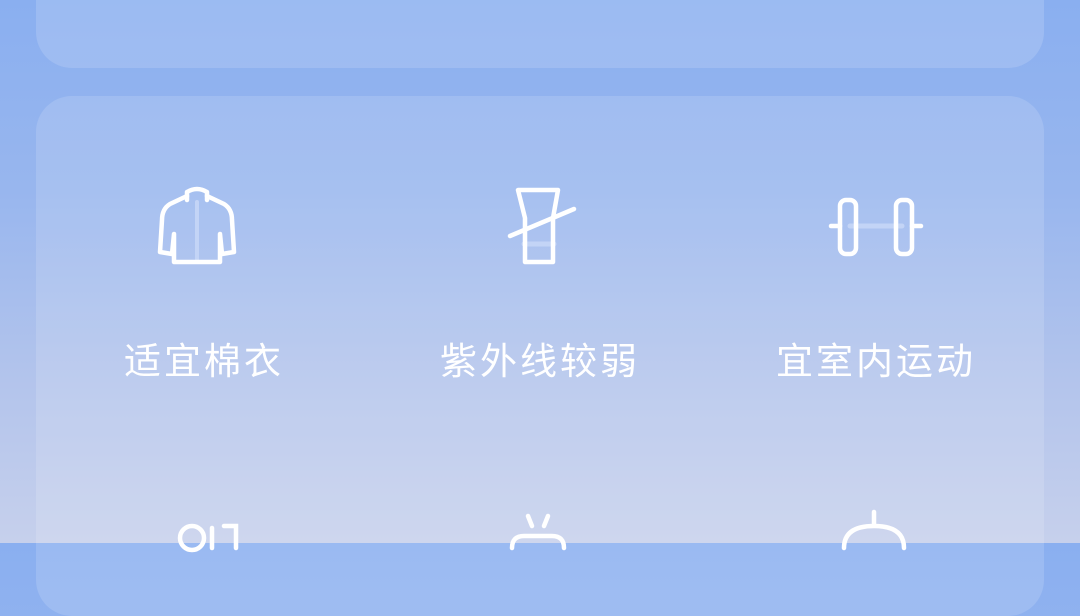 The height and width of the screenshot is (616, 1080). What do you see at coordinates (540, 34) in the screenshot?
I see `suggestion-card` at bounding box center [540, 34].